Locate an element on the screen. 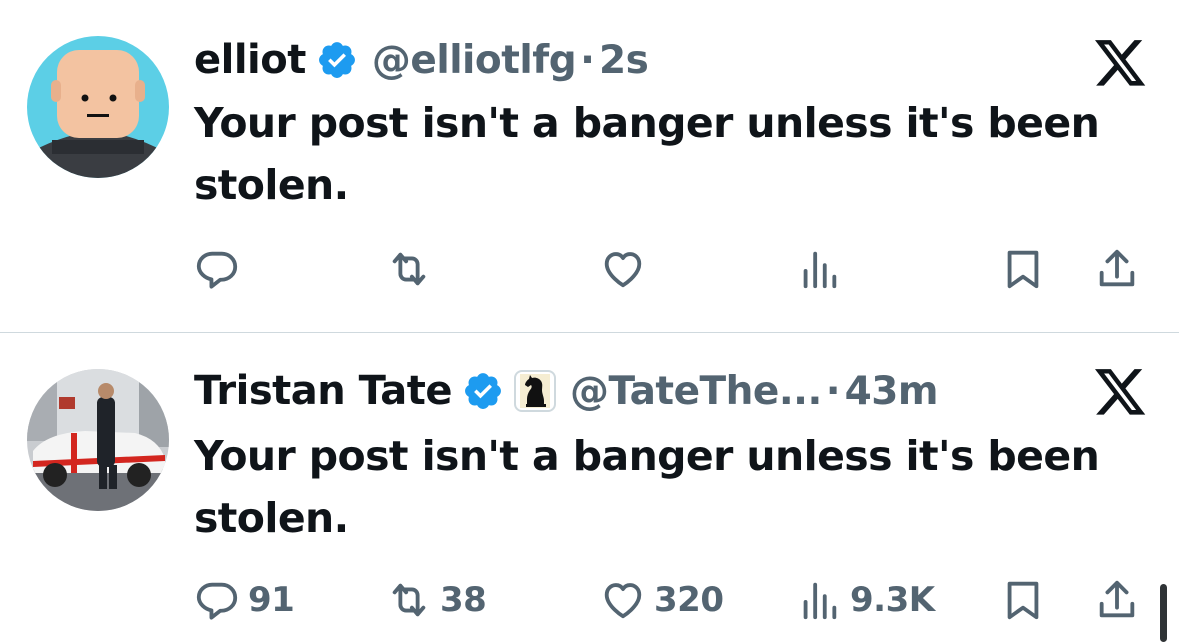  views-button: 9.3K is located at coordinates (865, 600).